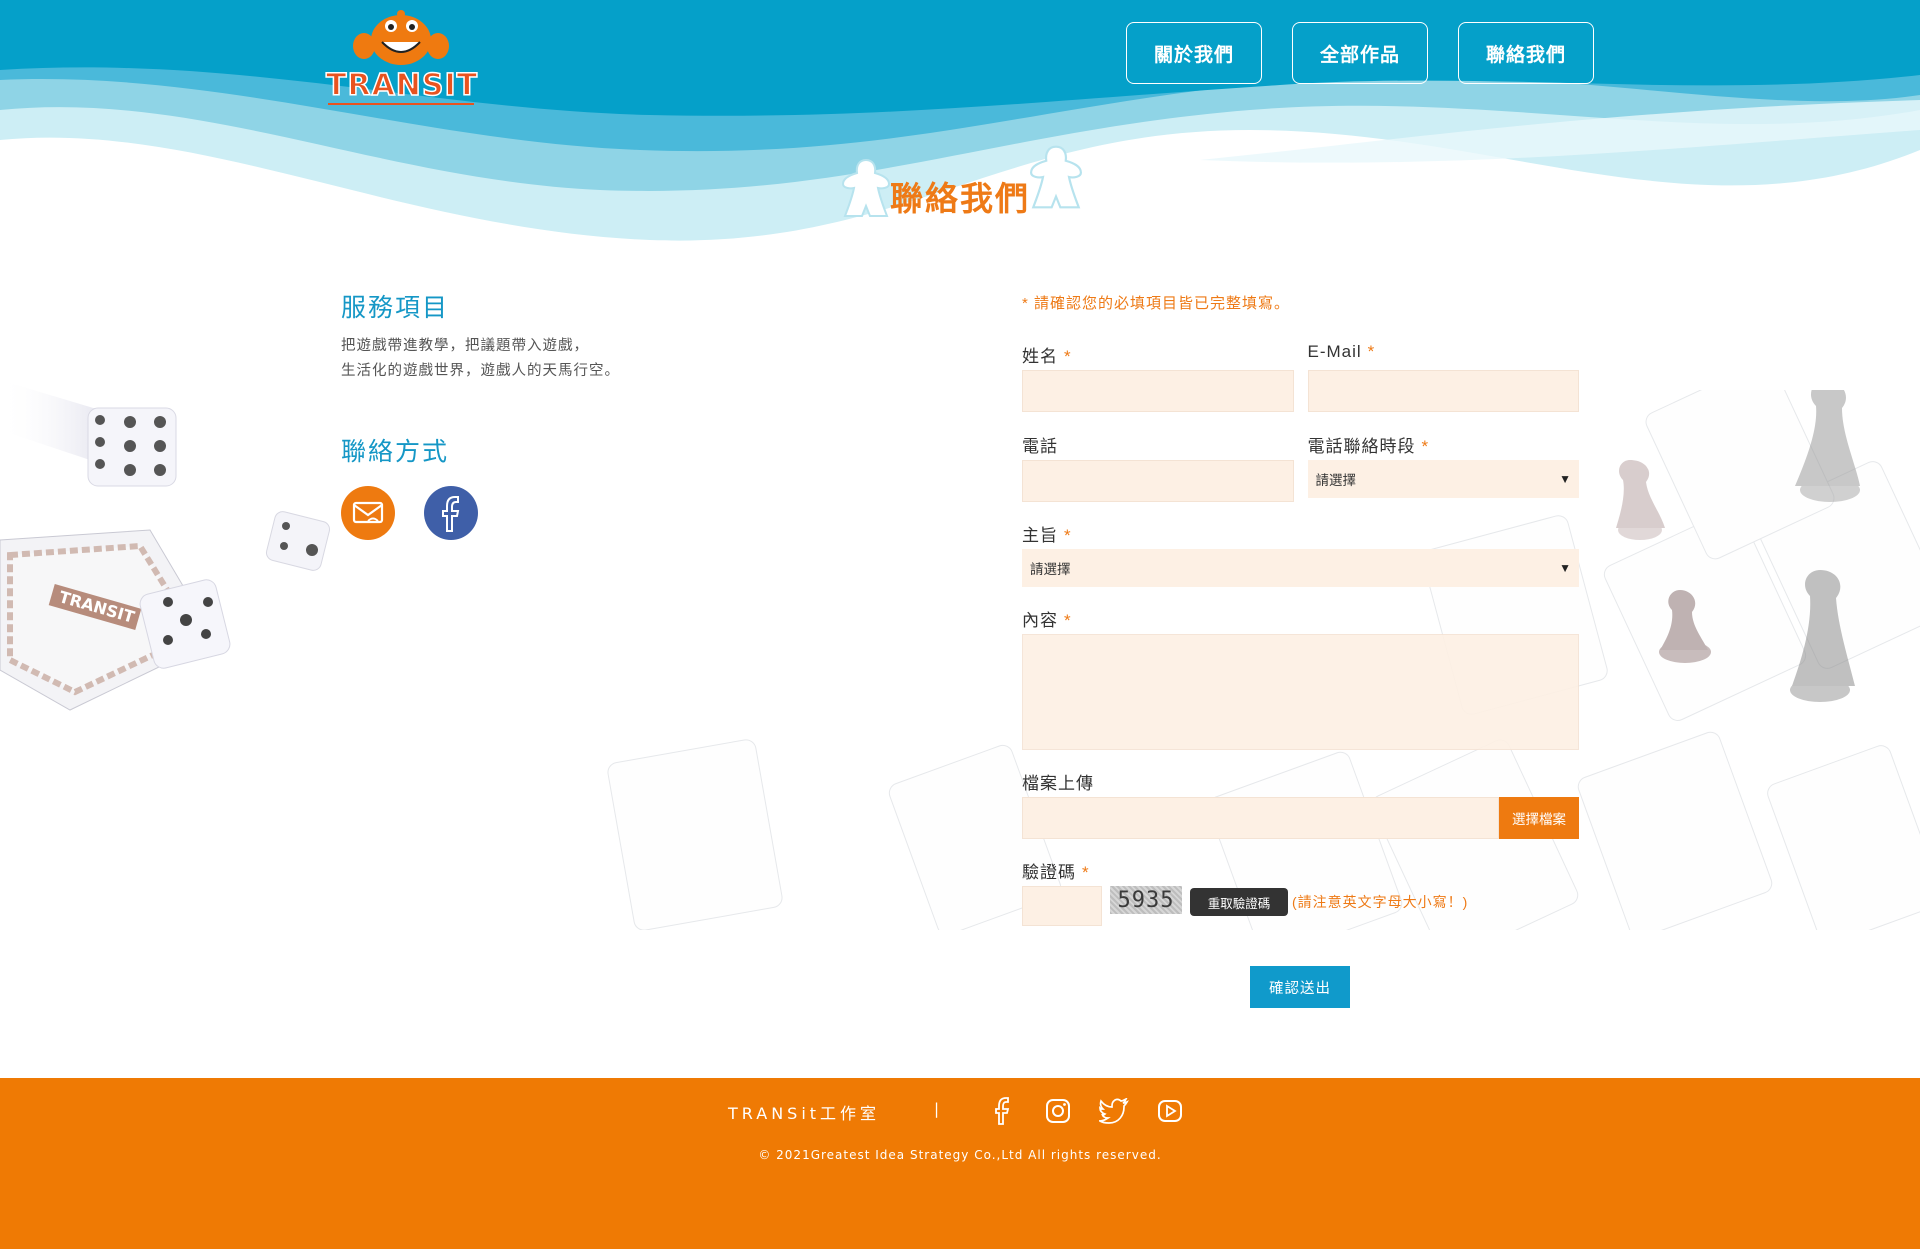 This screenshot has height=1249, width=1920. I want to click on footer-instagram-link, so click(1058, 1111).